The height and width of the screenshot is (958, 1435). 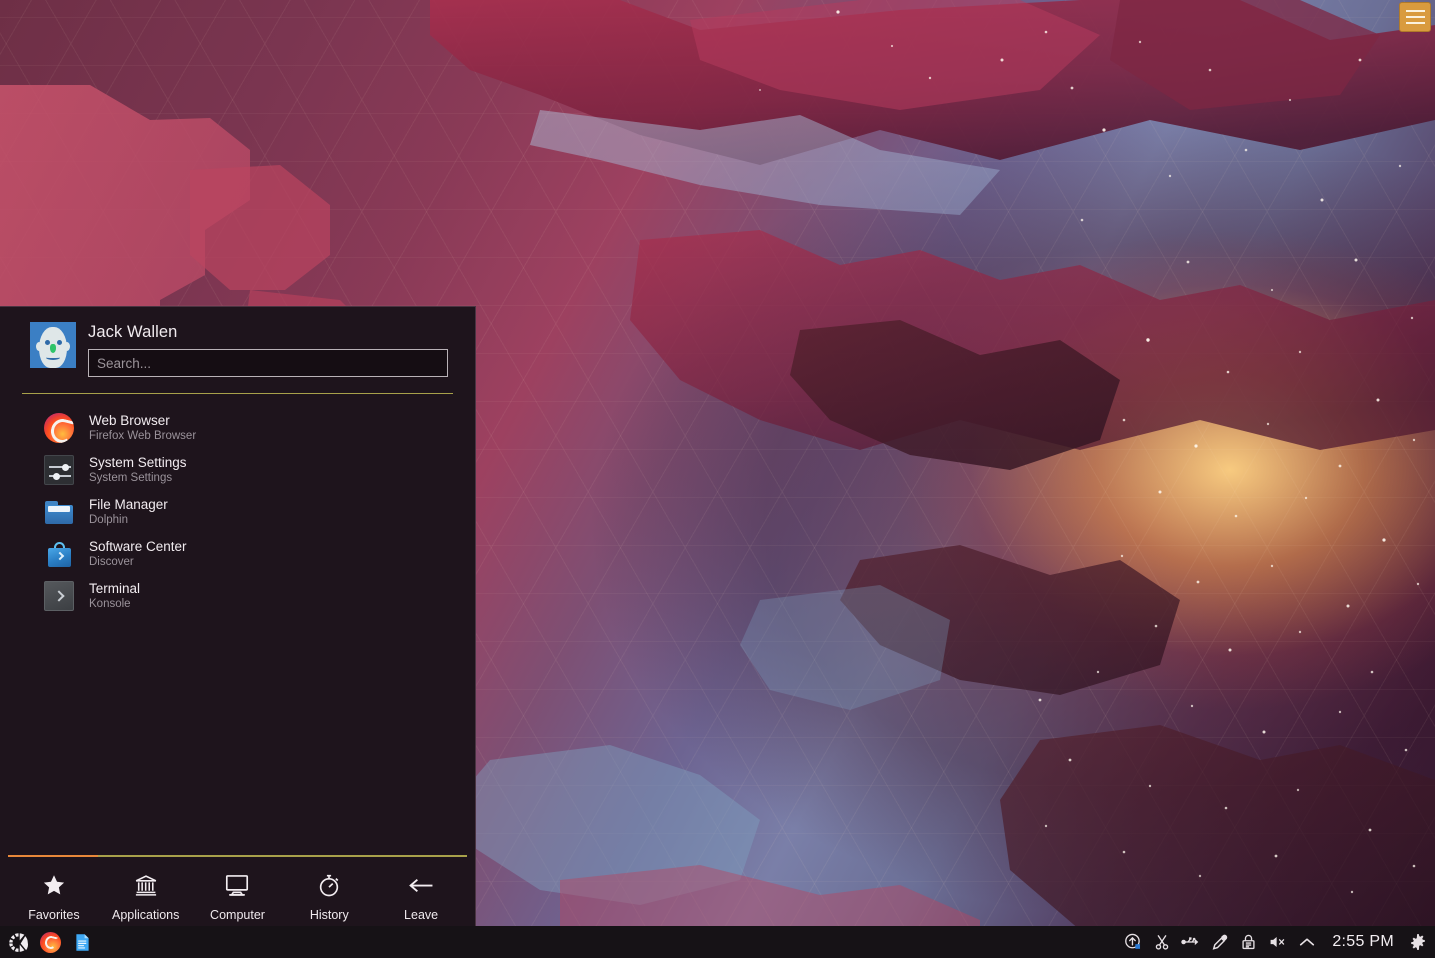 I want to click on avatar-eye-left, so click(x=47, y=342).